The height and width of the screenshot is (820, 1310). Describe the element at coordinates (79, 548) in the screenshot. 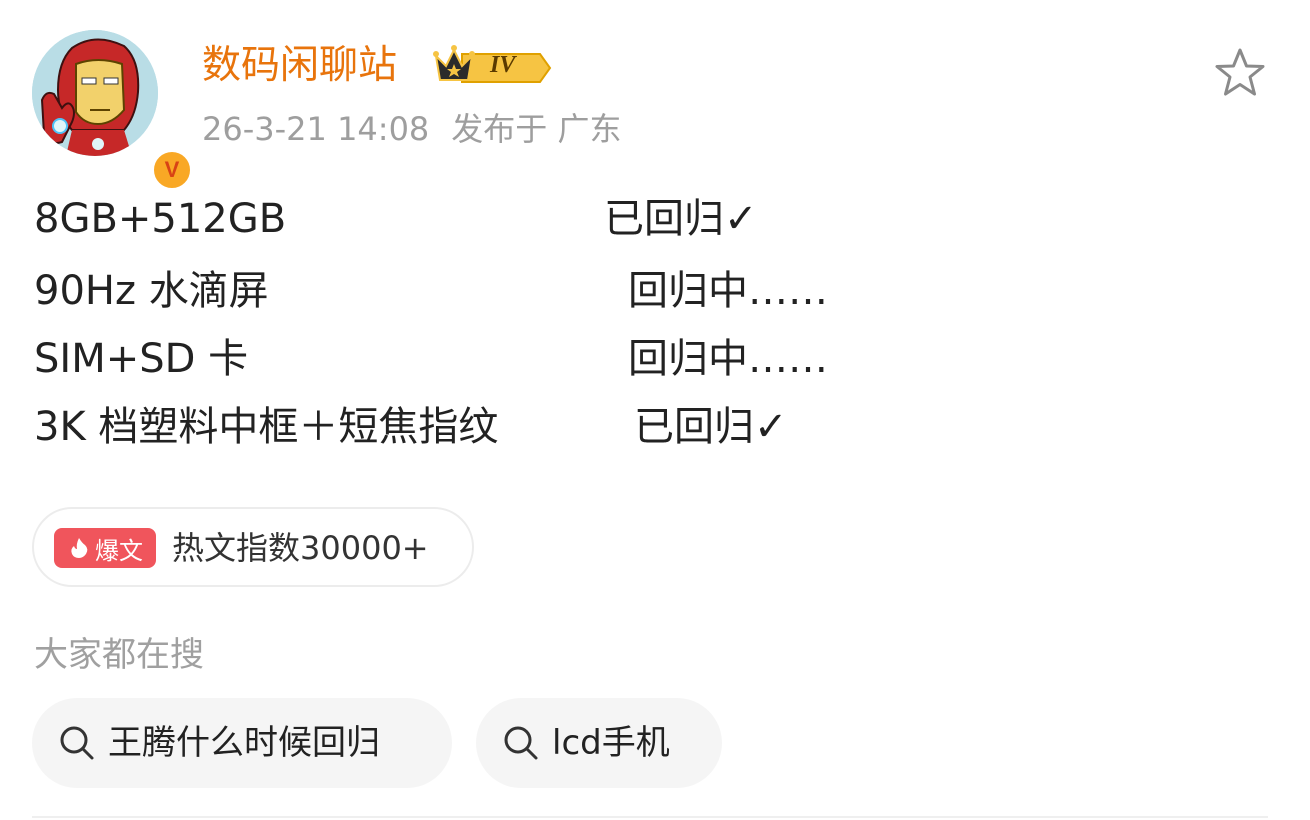

I see `flame-icon` at that location.